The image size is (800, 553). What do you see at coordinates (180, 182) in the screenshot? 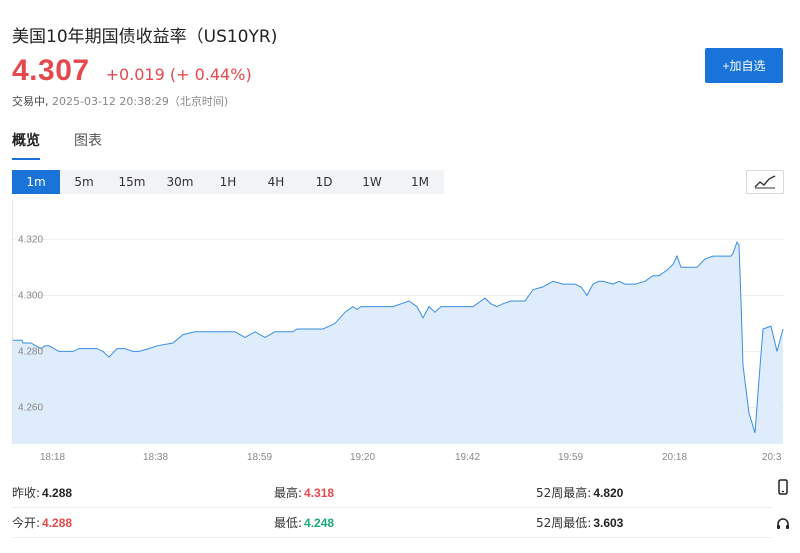
I see `interval-30m: 30m` at bounding box center [180, 182].